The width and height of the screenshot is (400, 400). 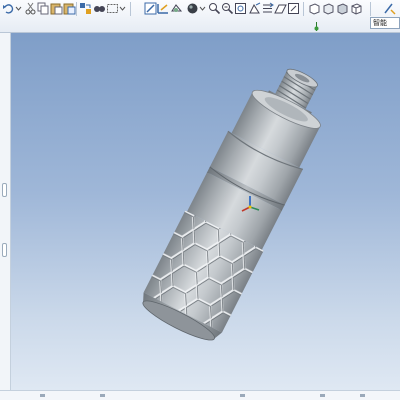 I want to click on undo-icon, so click(x=8, y=8).